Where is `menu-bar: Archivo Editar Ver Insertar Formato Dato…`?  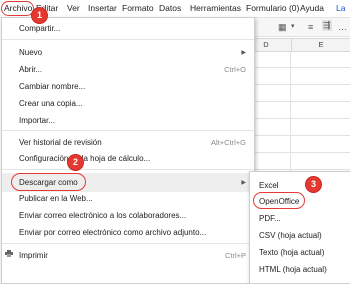 menu-bar: Archivo Editar Ver Insertar Formato Dato… is located at coordinates (175, 9).